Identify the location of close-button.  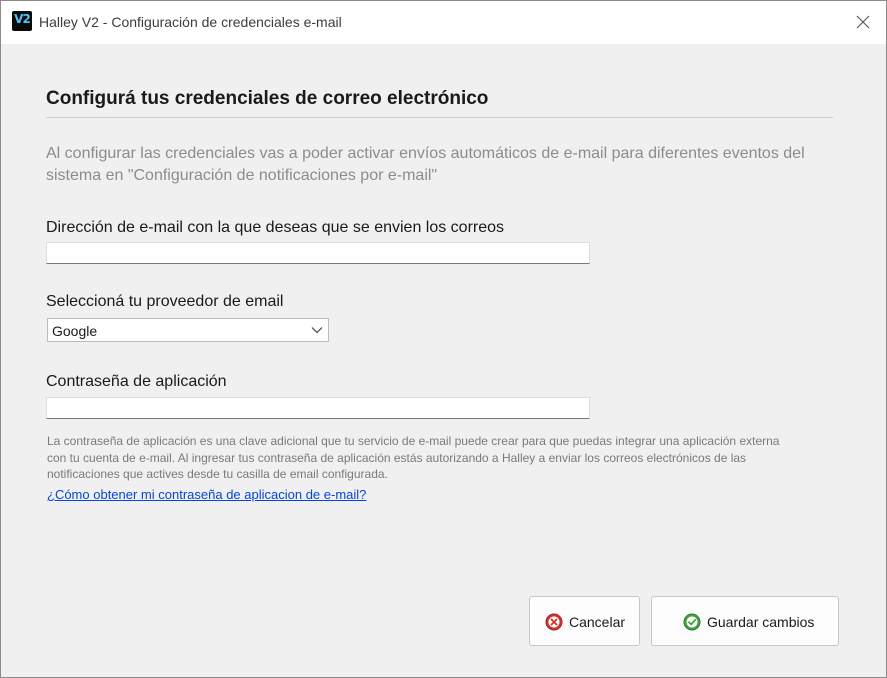
(863, 22).